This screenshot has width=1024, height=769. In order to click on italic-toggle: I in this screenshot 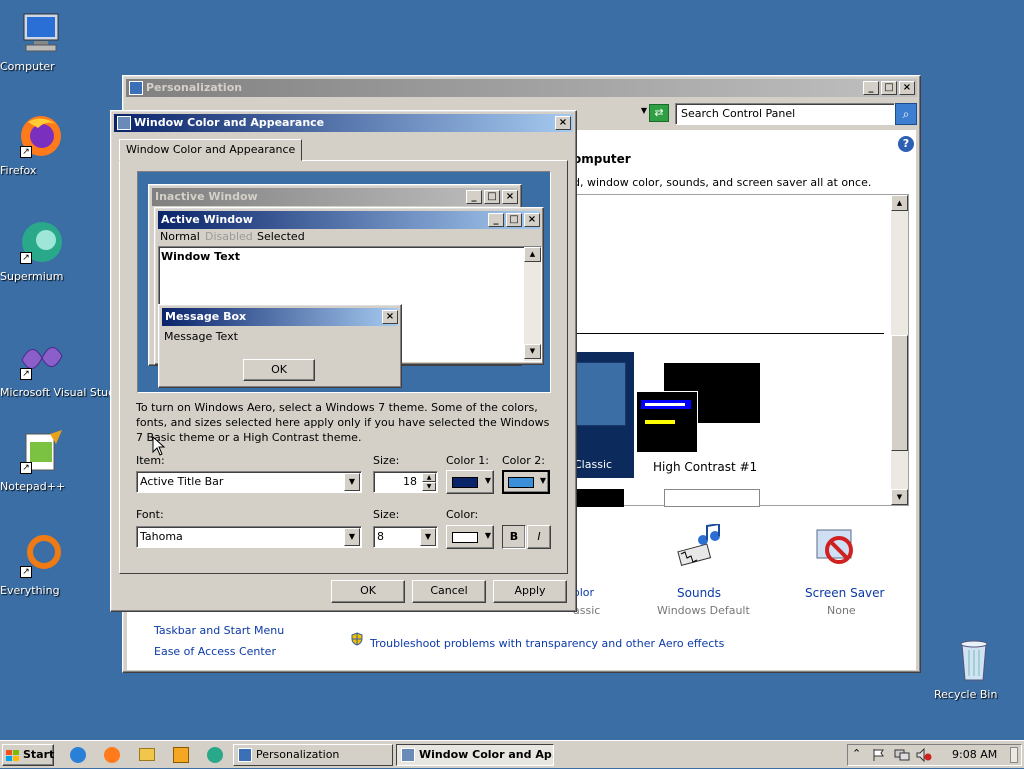, I will do `click(539, 537)`.